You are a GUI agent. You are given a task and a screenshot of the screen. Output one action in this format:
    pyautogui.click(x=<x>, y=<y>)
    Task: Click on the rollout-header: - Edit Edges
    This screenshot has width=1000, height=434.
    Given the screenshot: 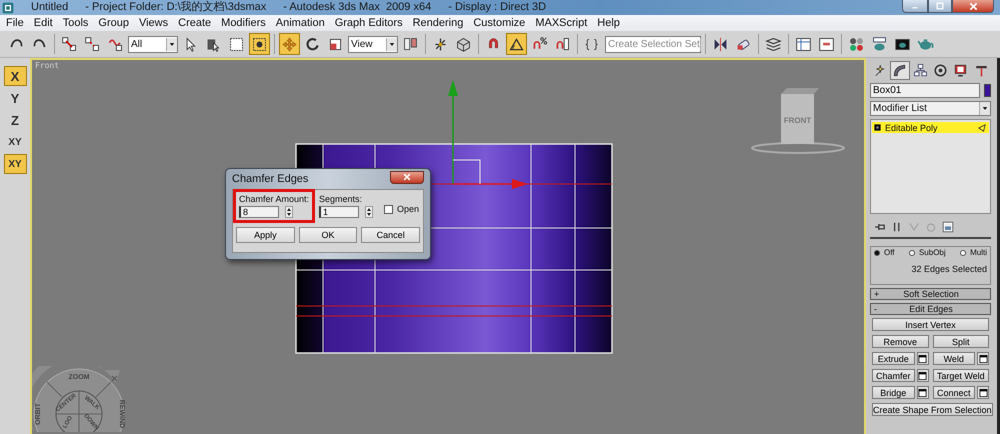 What is the action you would take?
    pyautogui.click(x=930, y=309)
    